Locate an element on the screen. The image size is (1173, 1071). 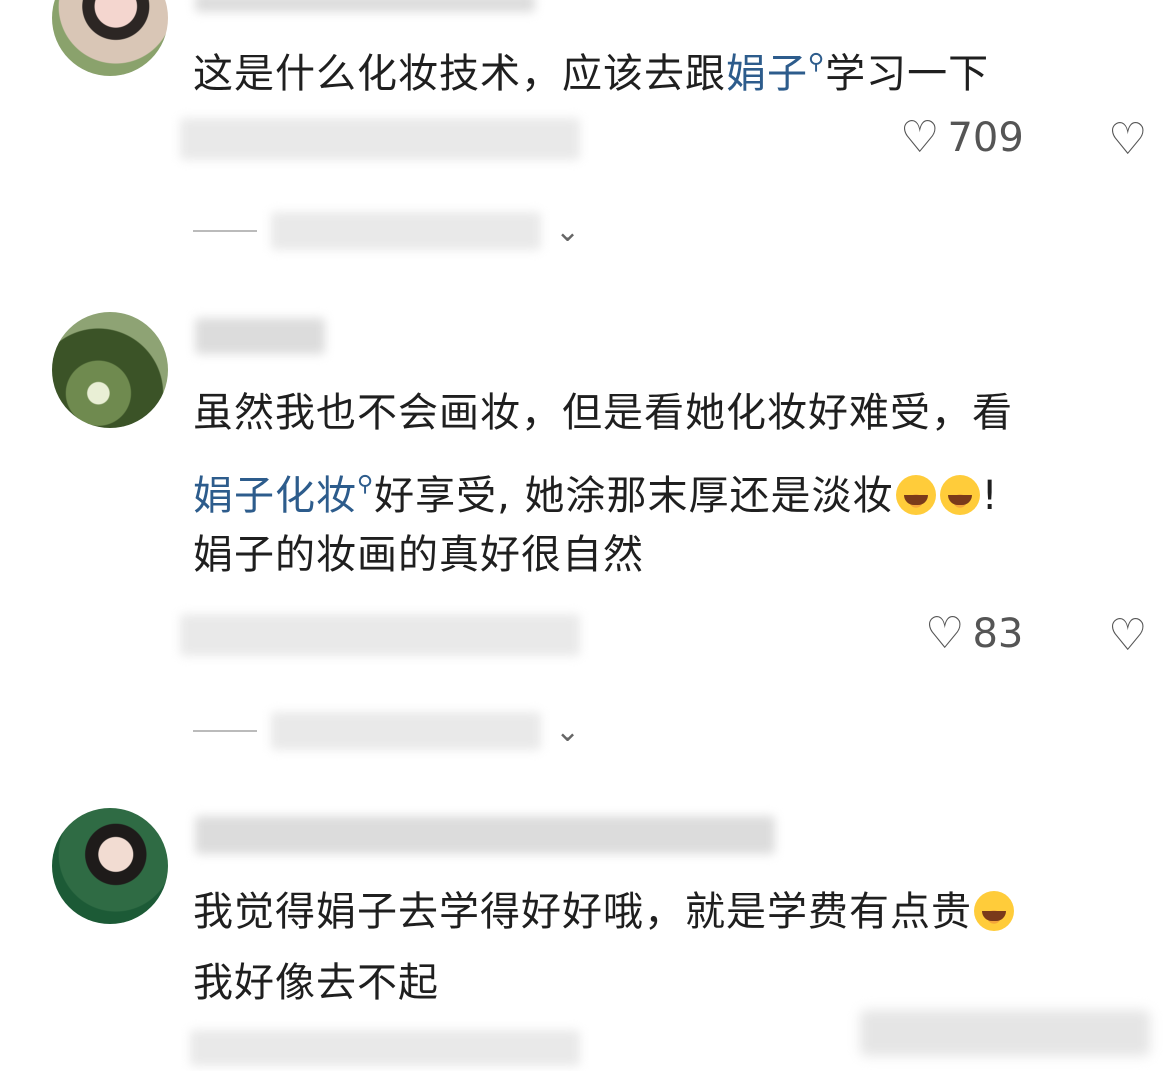
comment-text-part: 我觉得娟子去学得好好哦，就是学费有点贵 is located at coordinates (582, 912).